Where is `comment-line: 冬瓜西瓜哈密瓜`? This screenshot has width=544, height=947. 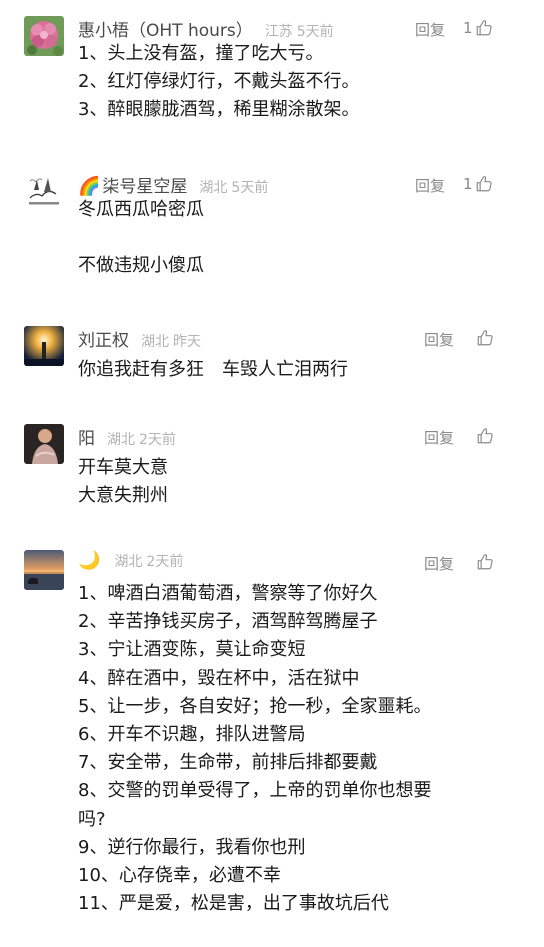
comment-line: 冬瓜西瓜哈密瓜 is located at coordinates (141, 209).